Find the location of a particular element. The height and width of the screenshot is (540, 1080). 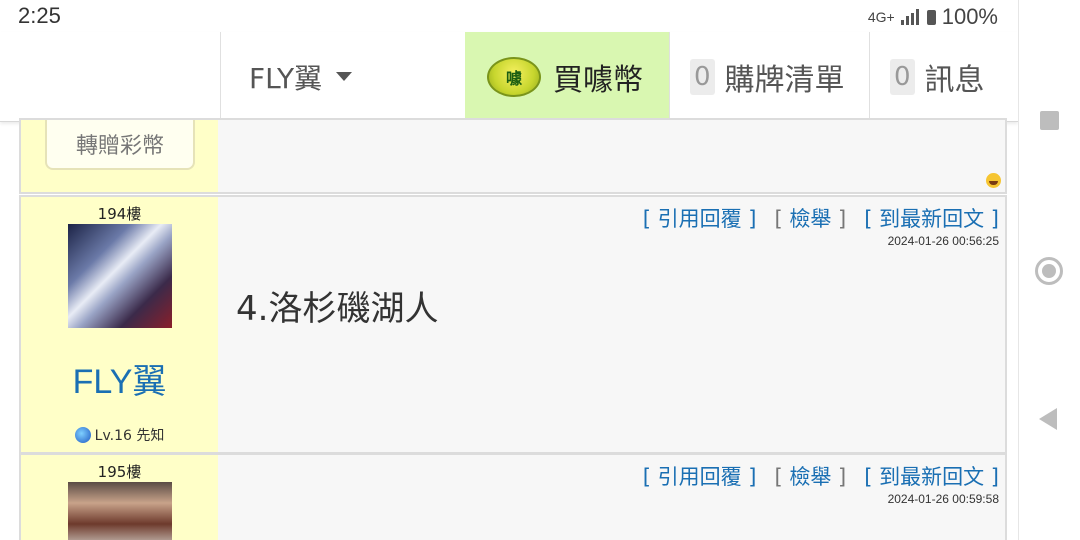

status-clock: 2:25 is located at coordinates (39, 15).